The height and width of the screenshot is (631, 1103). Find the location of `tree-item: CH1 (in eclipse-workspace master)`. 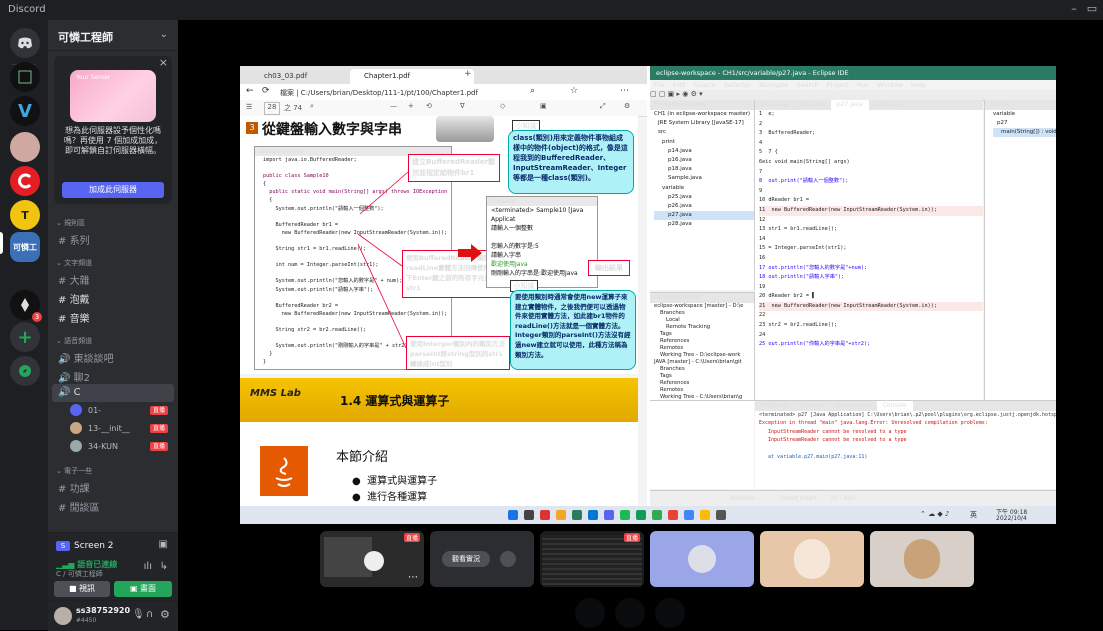

tree-item: CH1 (in eclipse-workspace master) is located at coordinates (704, 114).